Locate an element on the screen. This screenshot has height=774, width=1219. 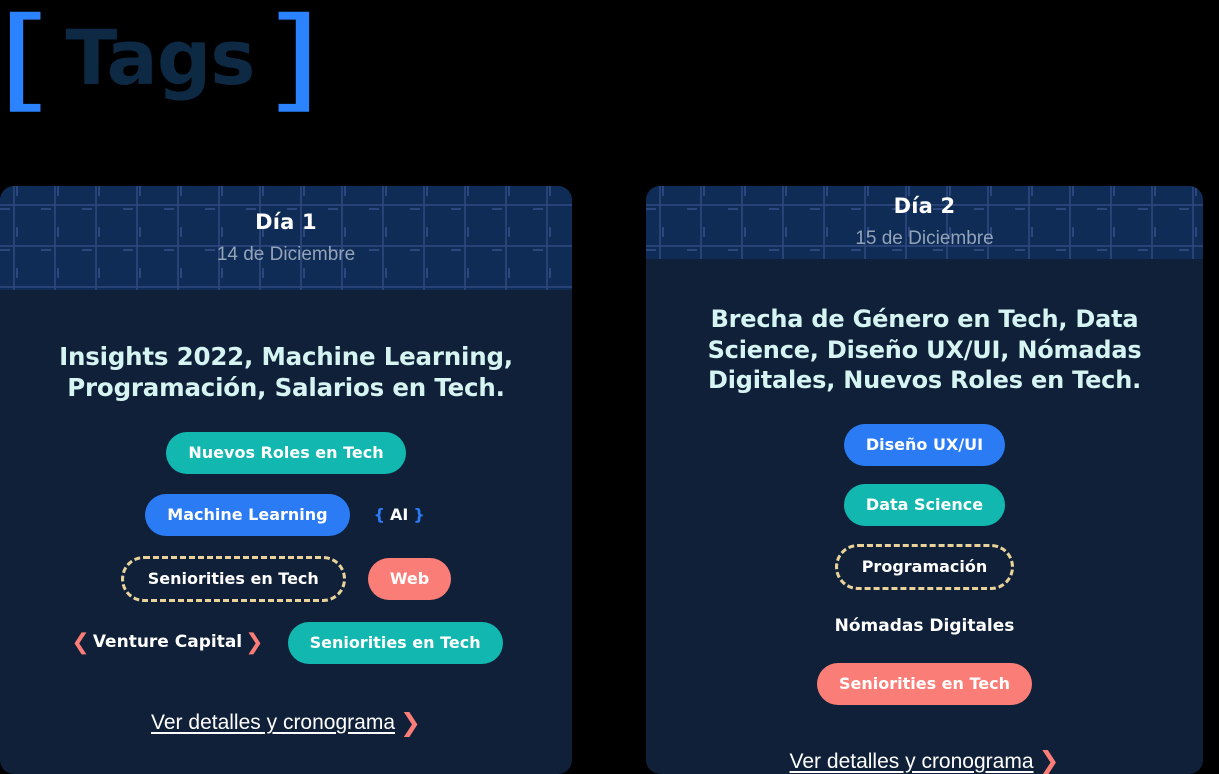
card-header-1: Día 1 14 de Diciembre is located at coordinates (286, 238).